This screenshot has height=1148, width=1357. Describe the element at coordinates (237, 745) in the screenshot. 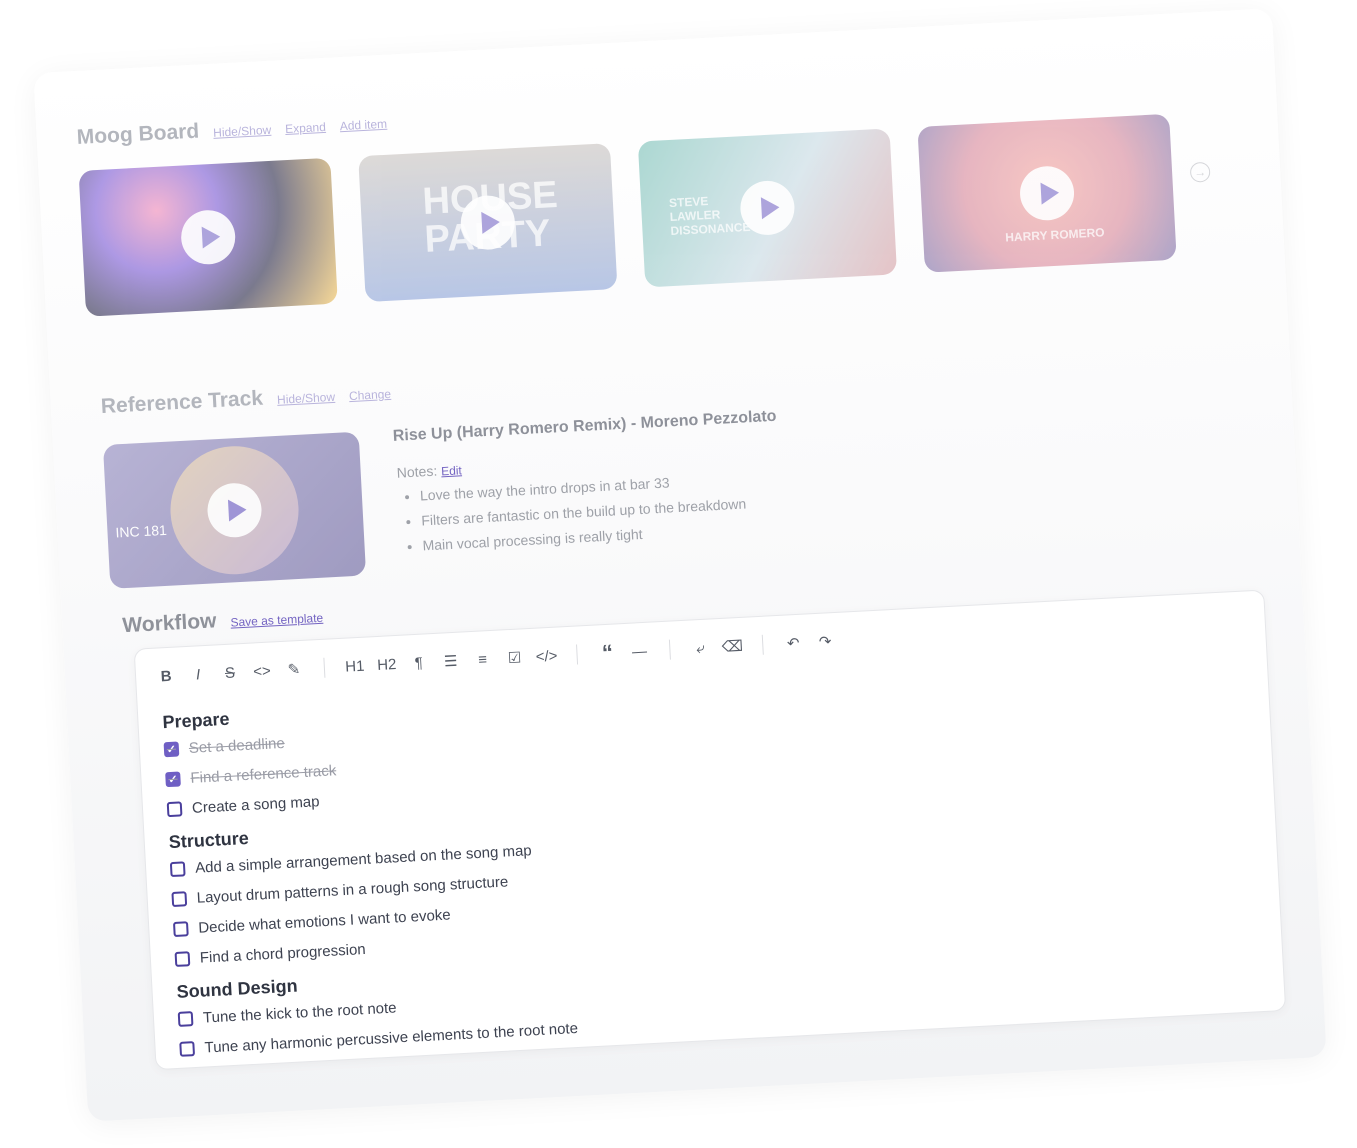

I see `task-label: Set a deadline` at that location.